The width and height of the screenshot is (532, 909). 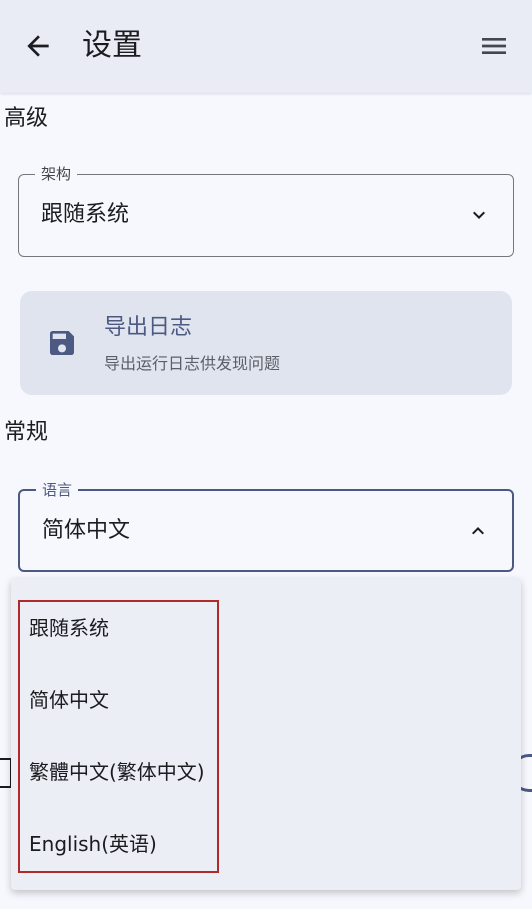 I want to click on chevron-down-icon, so click(x=479, y=215).